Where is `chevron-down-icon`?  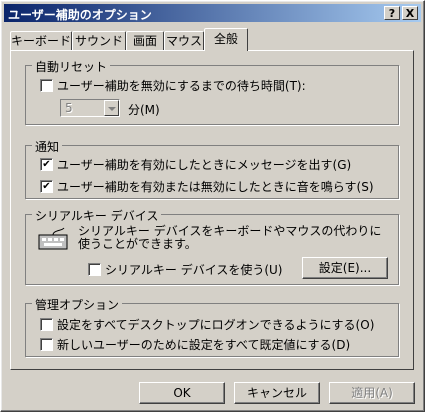
chevron-down-icon is located at coordinates (112, 109).